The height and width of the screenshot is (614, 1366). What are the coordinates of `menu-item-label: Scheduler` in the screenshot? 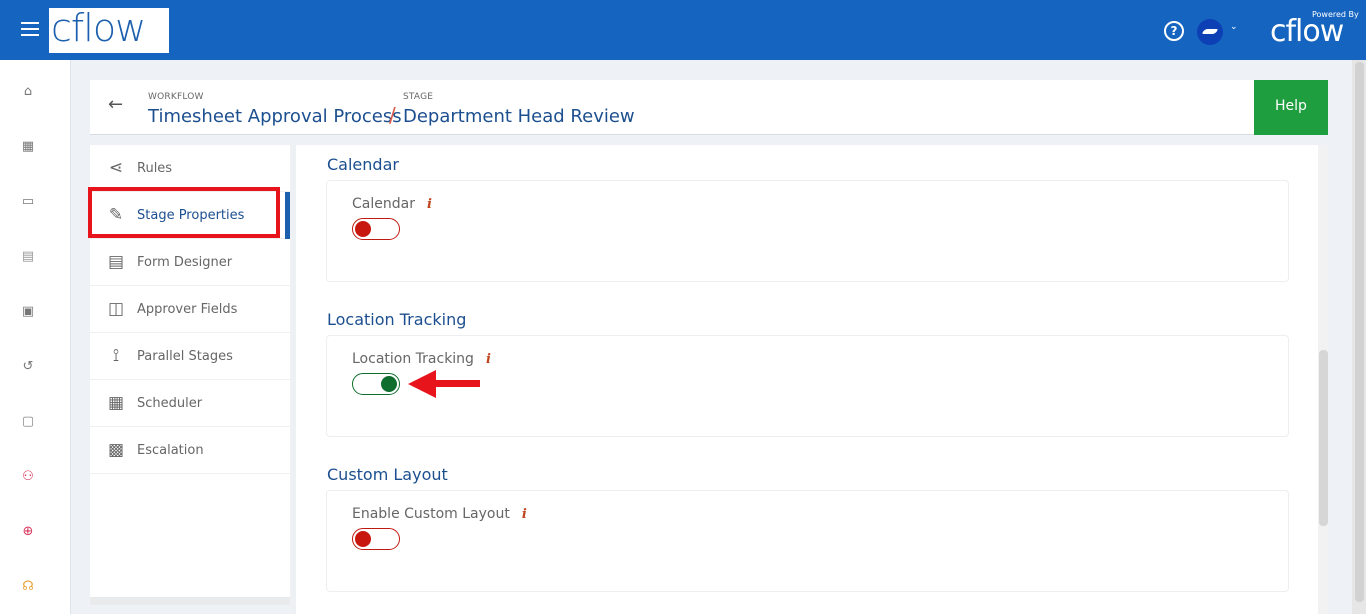 It's located at (170, 403).